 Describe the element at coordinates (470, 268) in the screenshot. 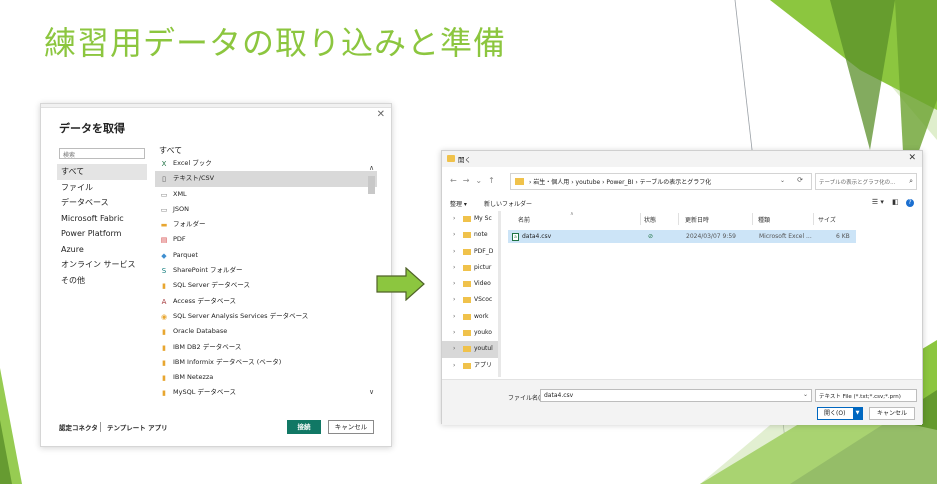

I see `tree-item: › pictur` at that location.